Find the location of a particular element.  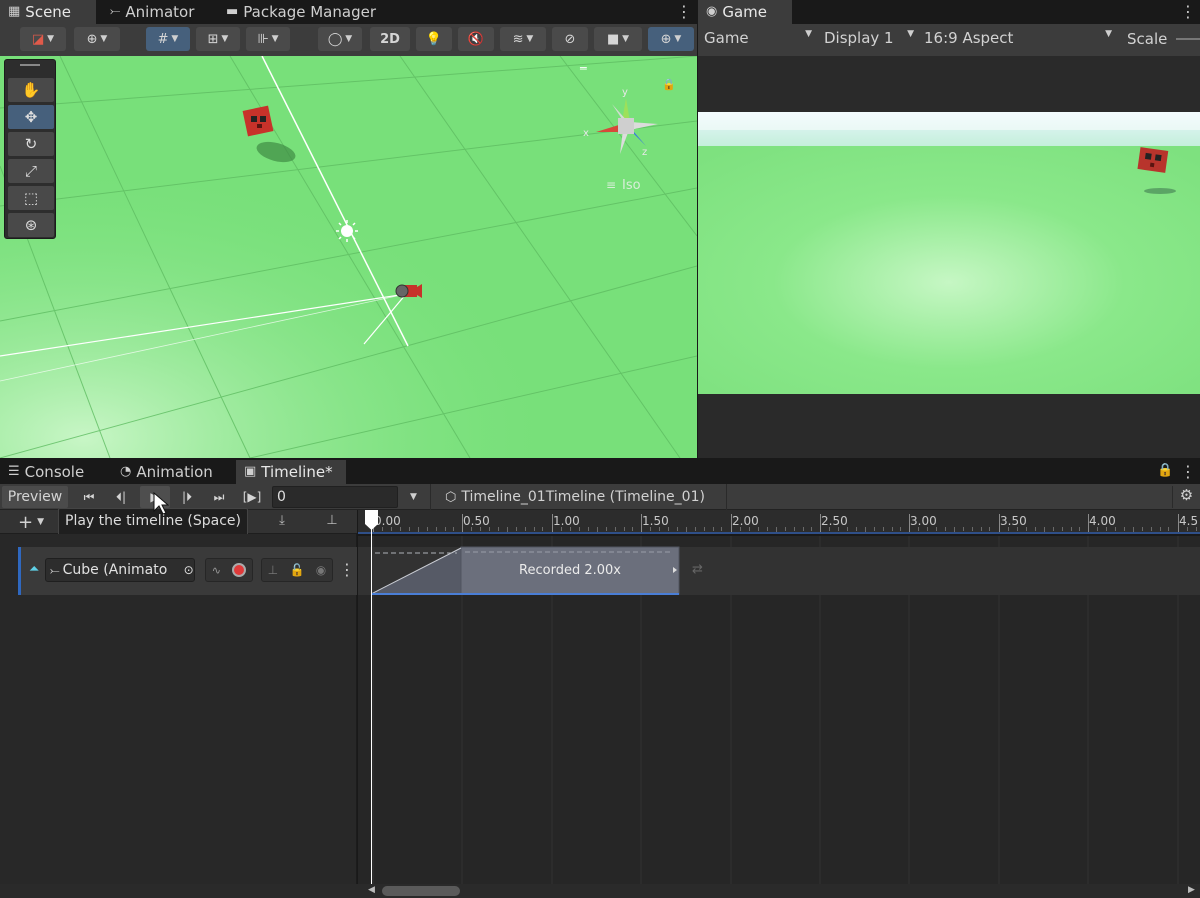

transform-icon: ⊛ is located at coordinates (31, 225).